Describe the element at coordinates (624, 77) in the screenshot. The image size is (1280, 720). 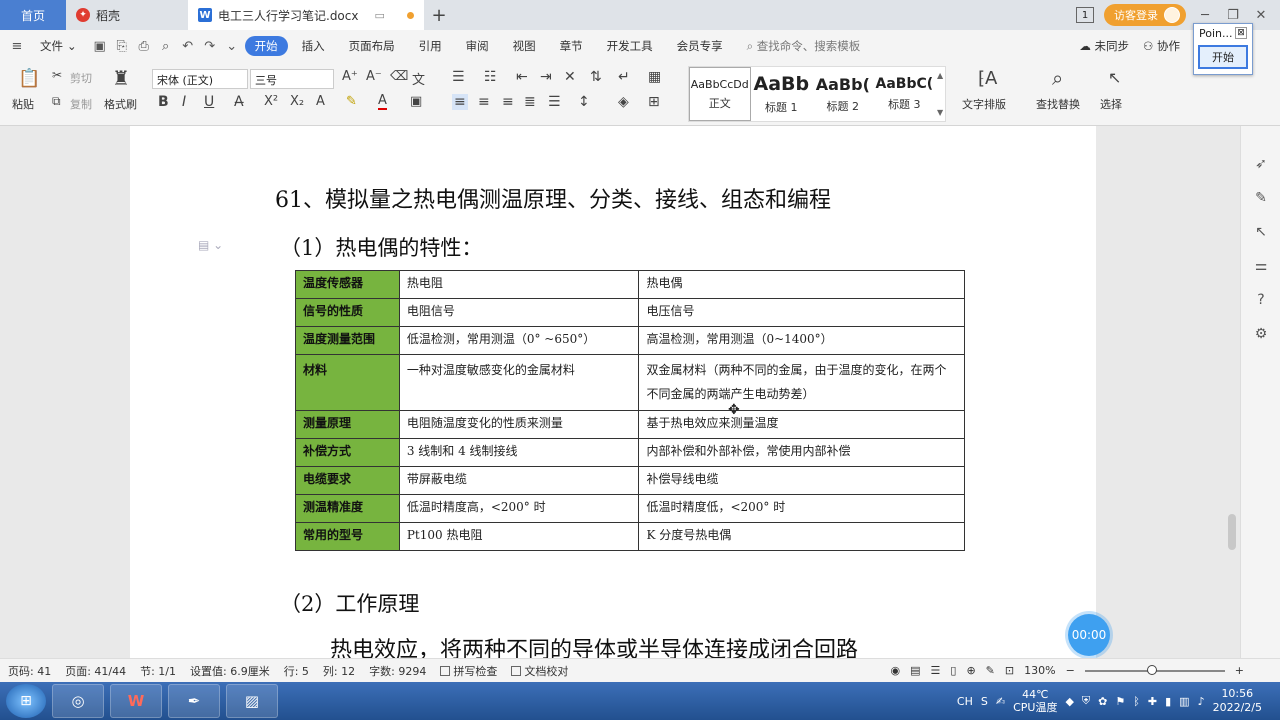
I see `show-marks-icon: ↵` at that location.